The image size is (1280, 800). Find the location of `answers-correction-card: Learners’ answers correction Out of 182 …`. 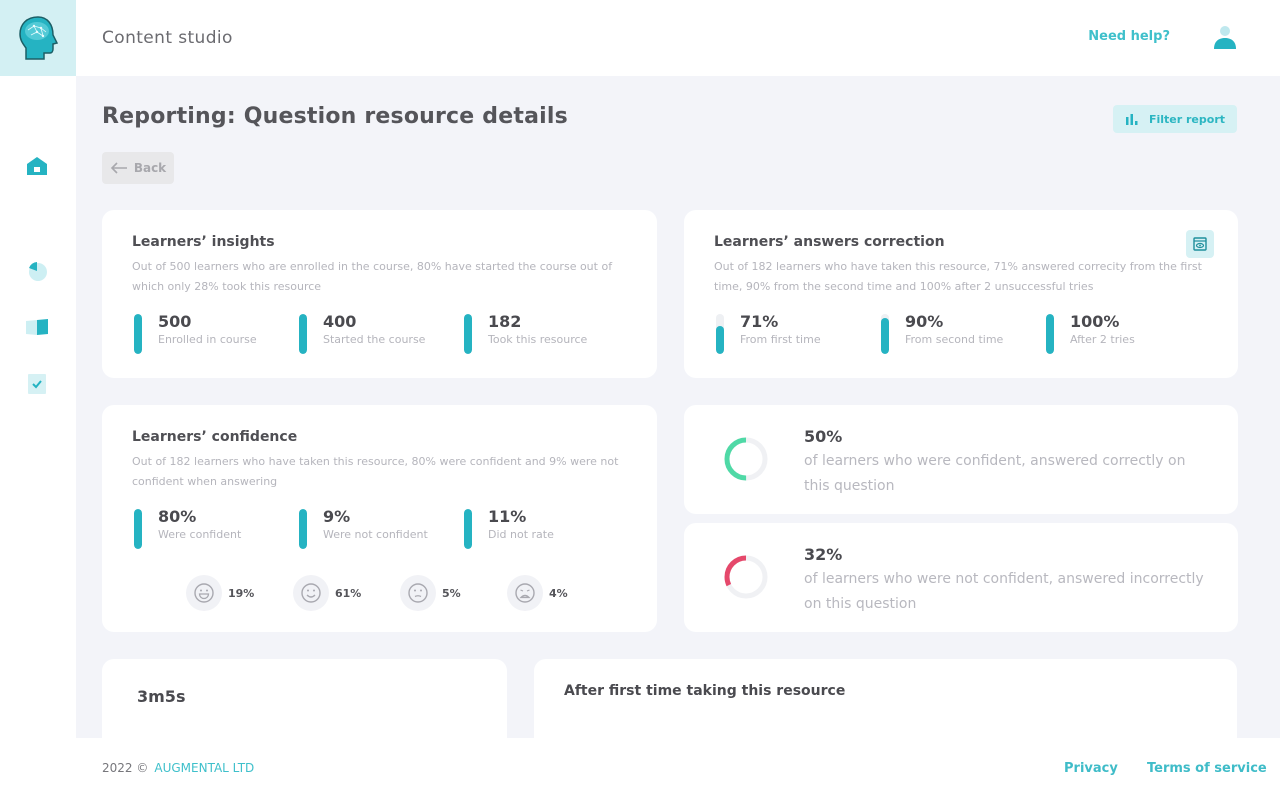

answers-correction-card: Learners’ answers correction Out of 182 … is located at coordinates (961, 294).